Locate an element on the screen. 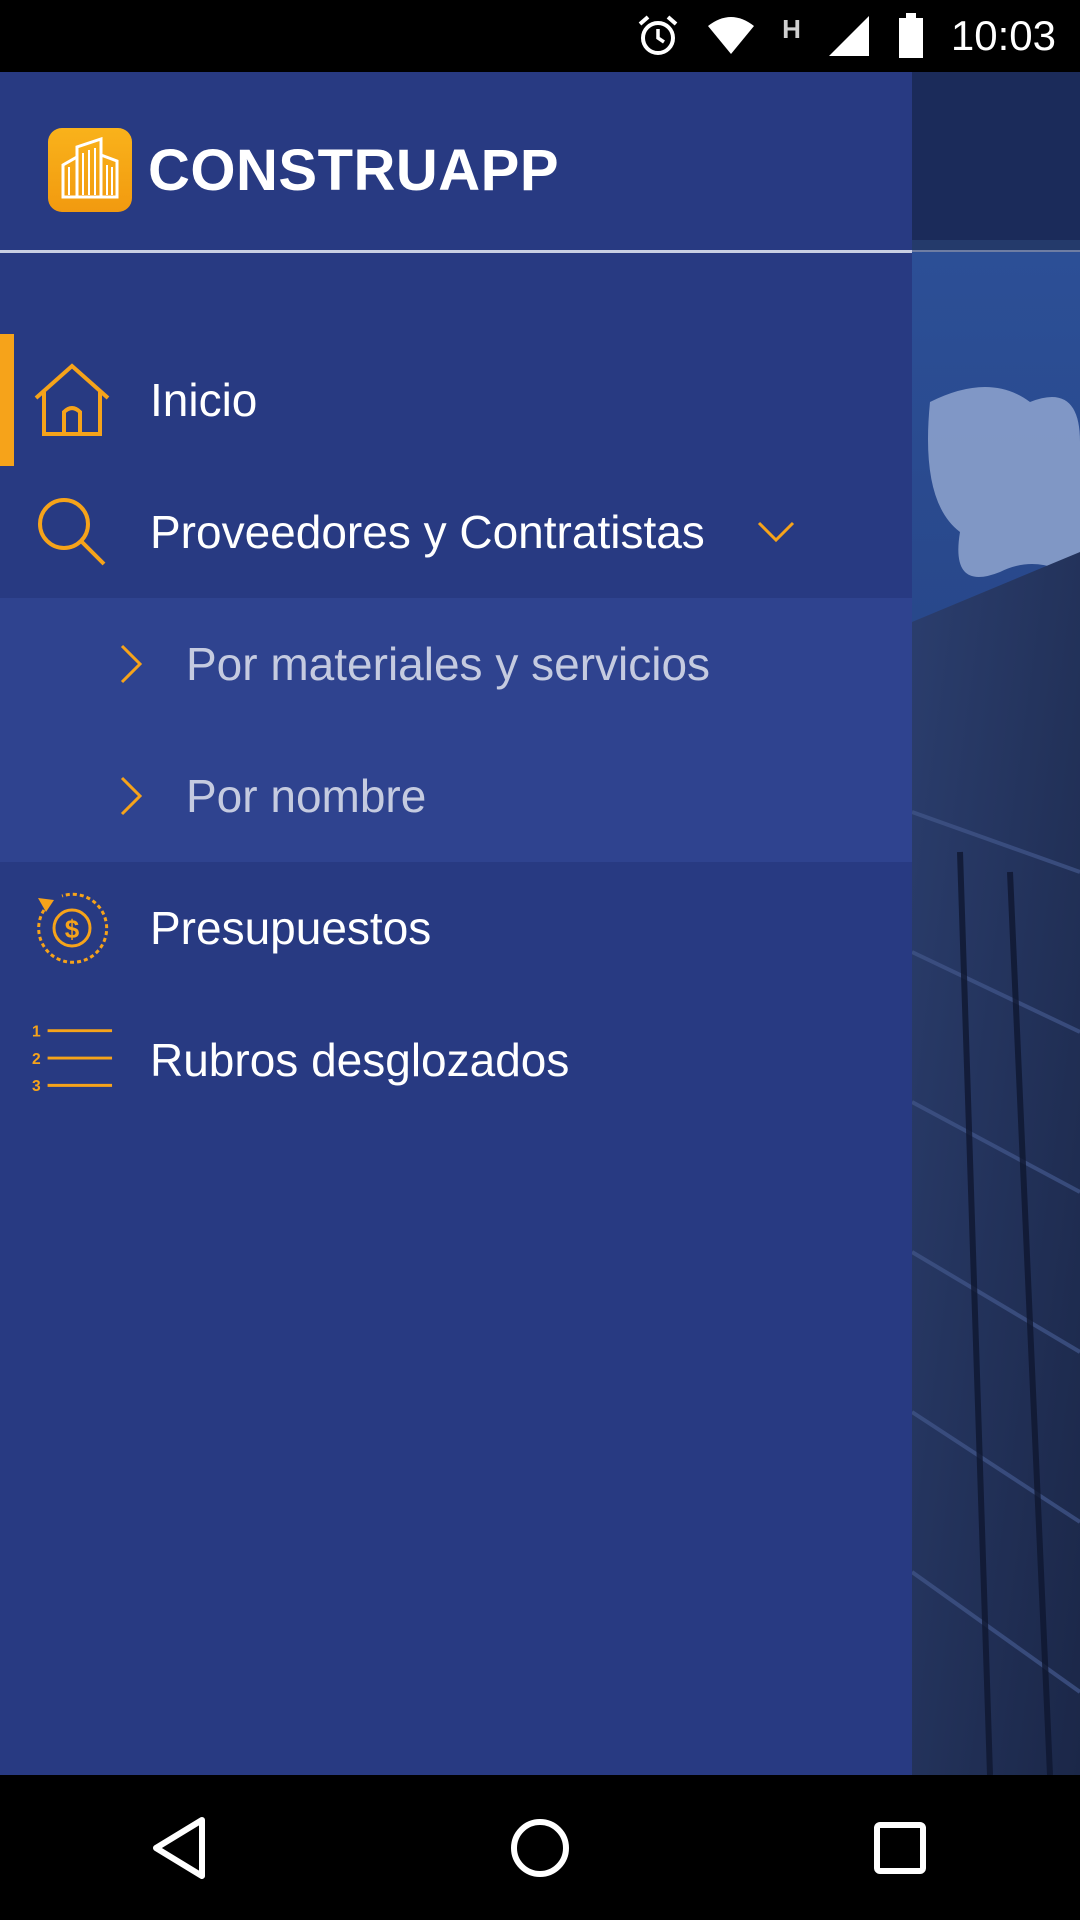  home-icon is located at coordinates (72, 400).